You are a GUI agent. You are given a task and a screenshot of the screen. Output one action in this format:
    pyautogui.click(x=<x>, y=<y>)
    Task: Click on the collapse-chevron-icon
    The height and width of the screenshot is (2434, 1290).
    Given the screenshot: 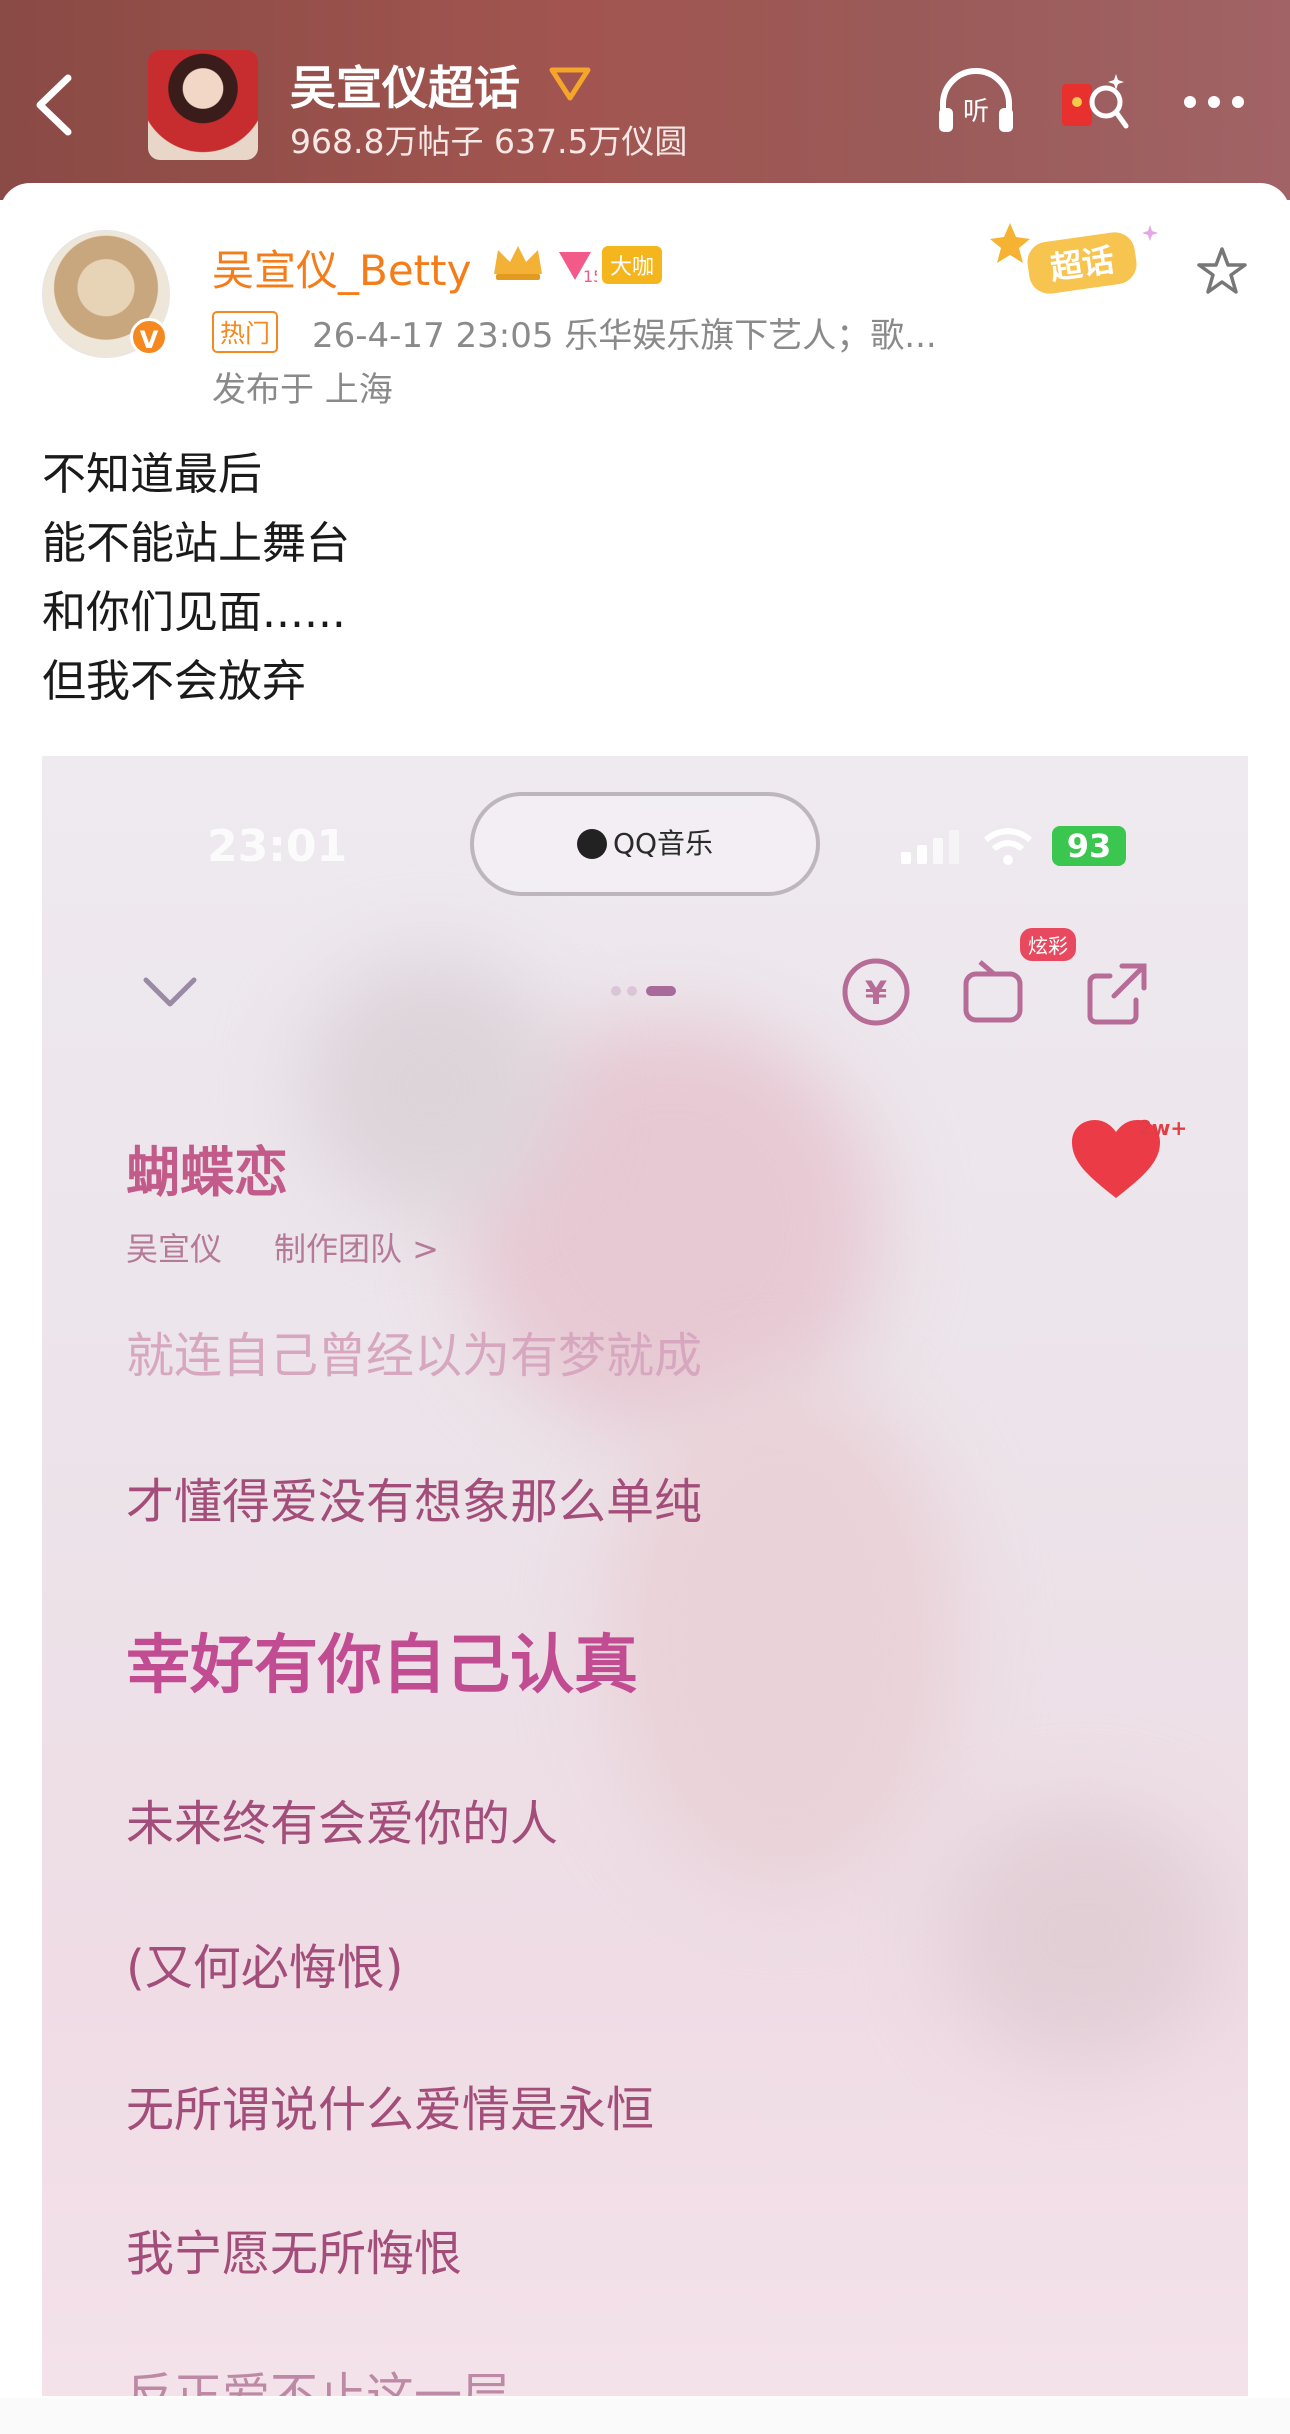 What is the action you would take?
    pyautogui.click(x=170, y=992)
    